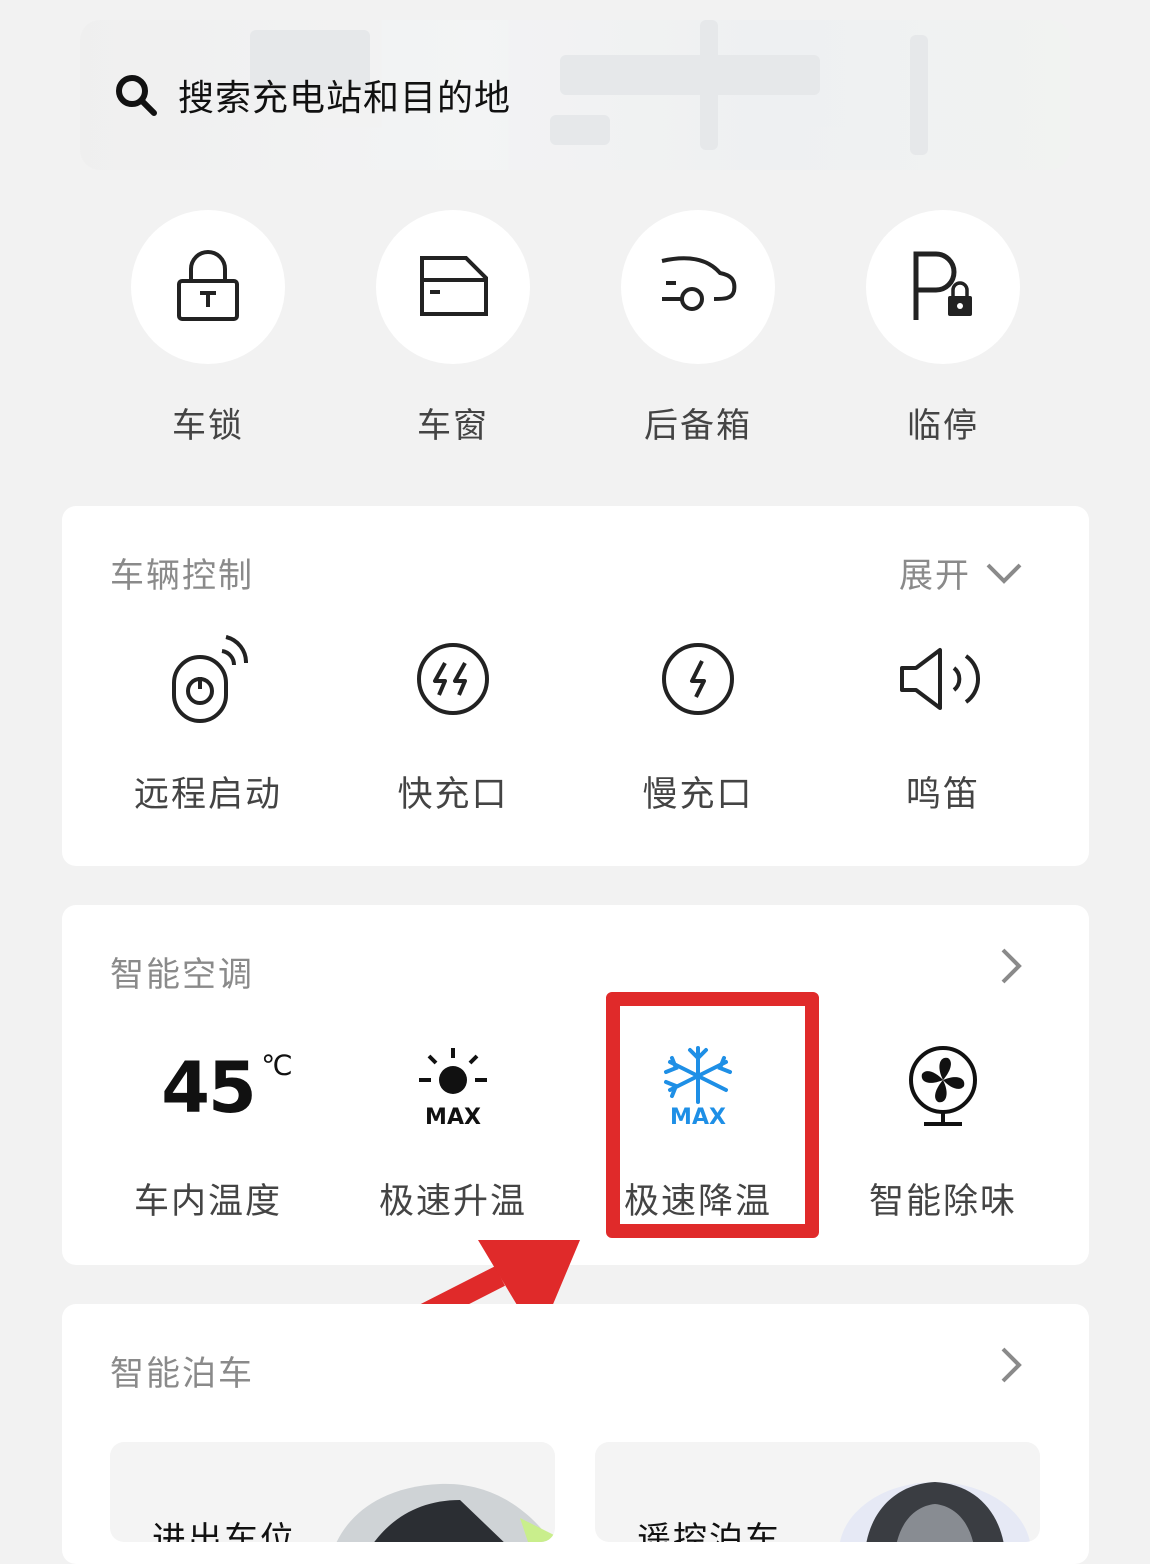 The height and width of the screenshot is (1564, 1150). What do you see at coordinates (942, 795) in the screenshot?
I see `horn-label: 鸣笛` at bounding box center [942, 795].